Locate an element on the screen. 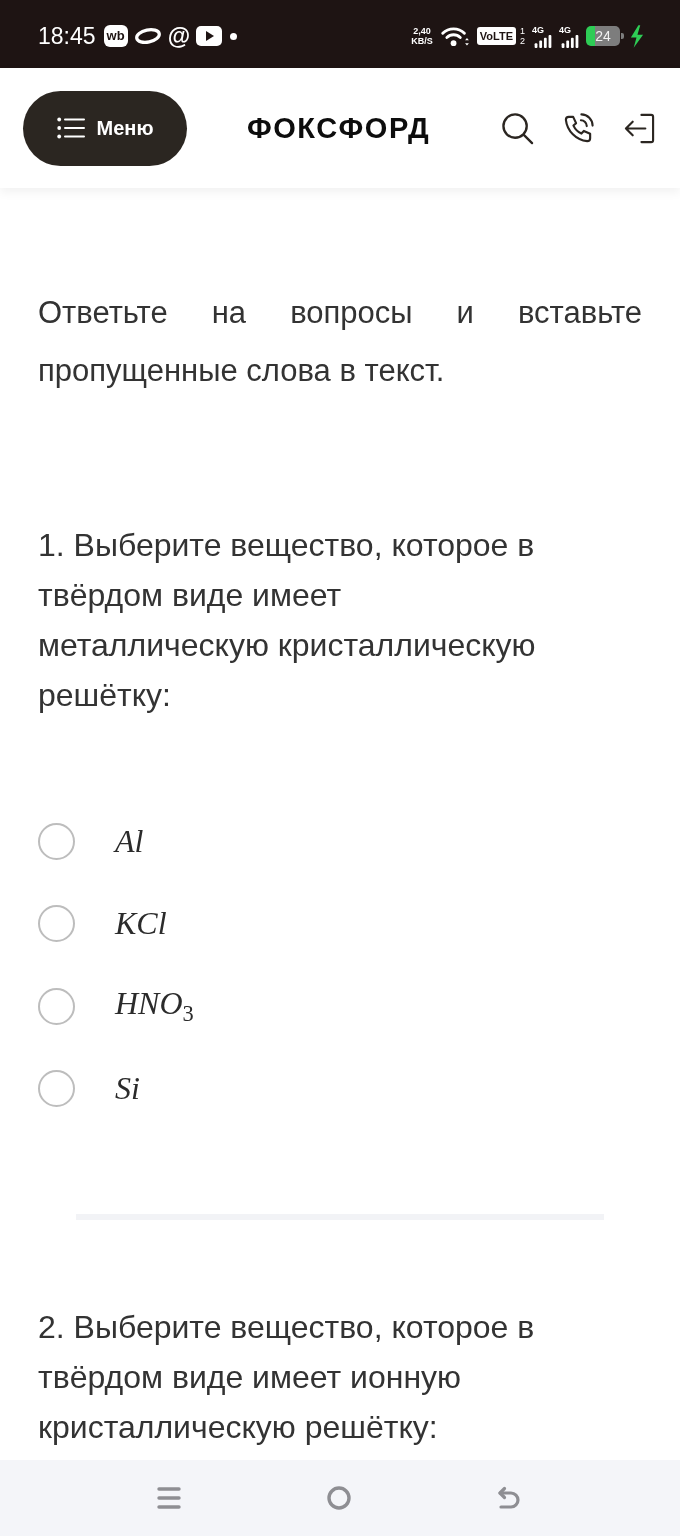 Image resolution: width=680 pixels, height=1536 pixels. option-label: KCl is located at coordinates (141, 924).